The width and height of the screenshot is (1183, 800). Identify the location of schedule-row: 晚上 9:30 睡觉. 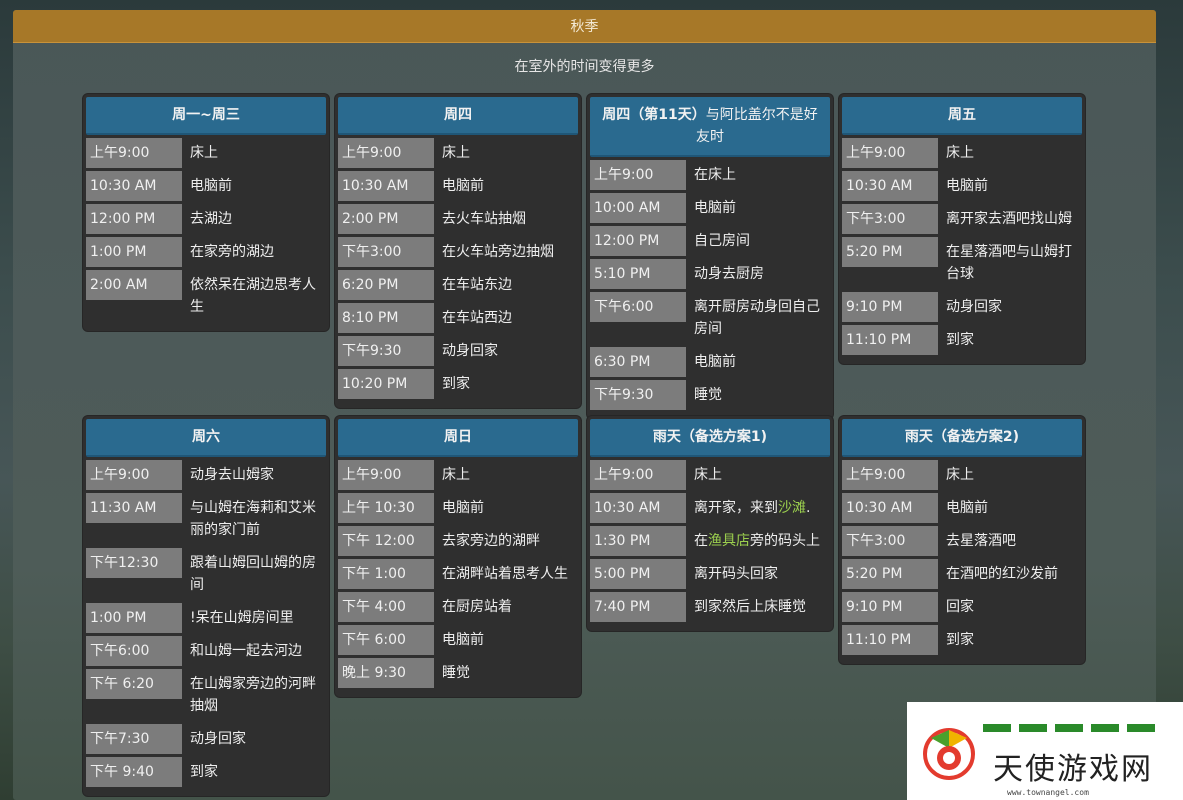
(458, 673).